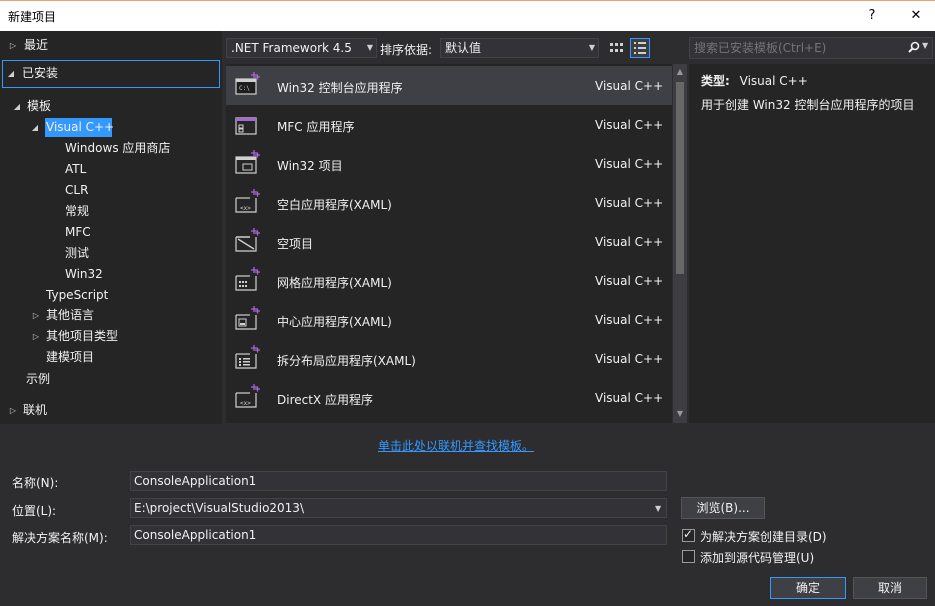 This screenshot has height=606, width=935. I want to click on name-field, so click(398, 481).